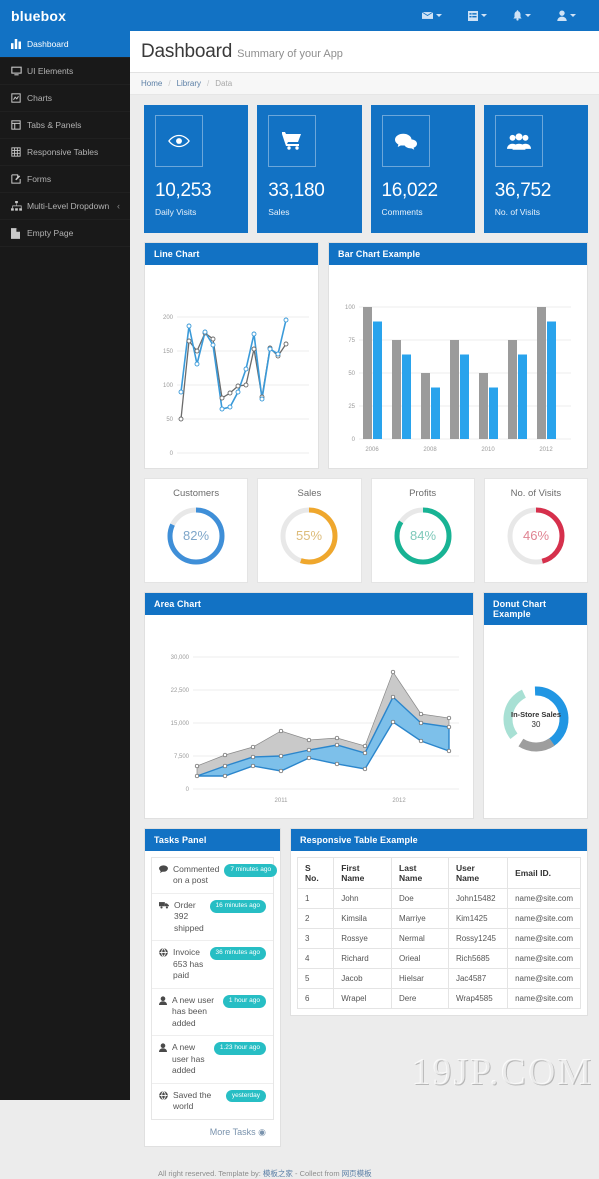 The width and height of the screenshot is (599, 1179). I want to click on list-item: Saved the world yesterday, so click(212, 1101).